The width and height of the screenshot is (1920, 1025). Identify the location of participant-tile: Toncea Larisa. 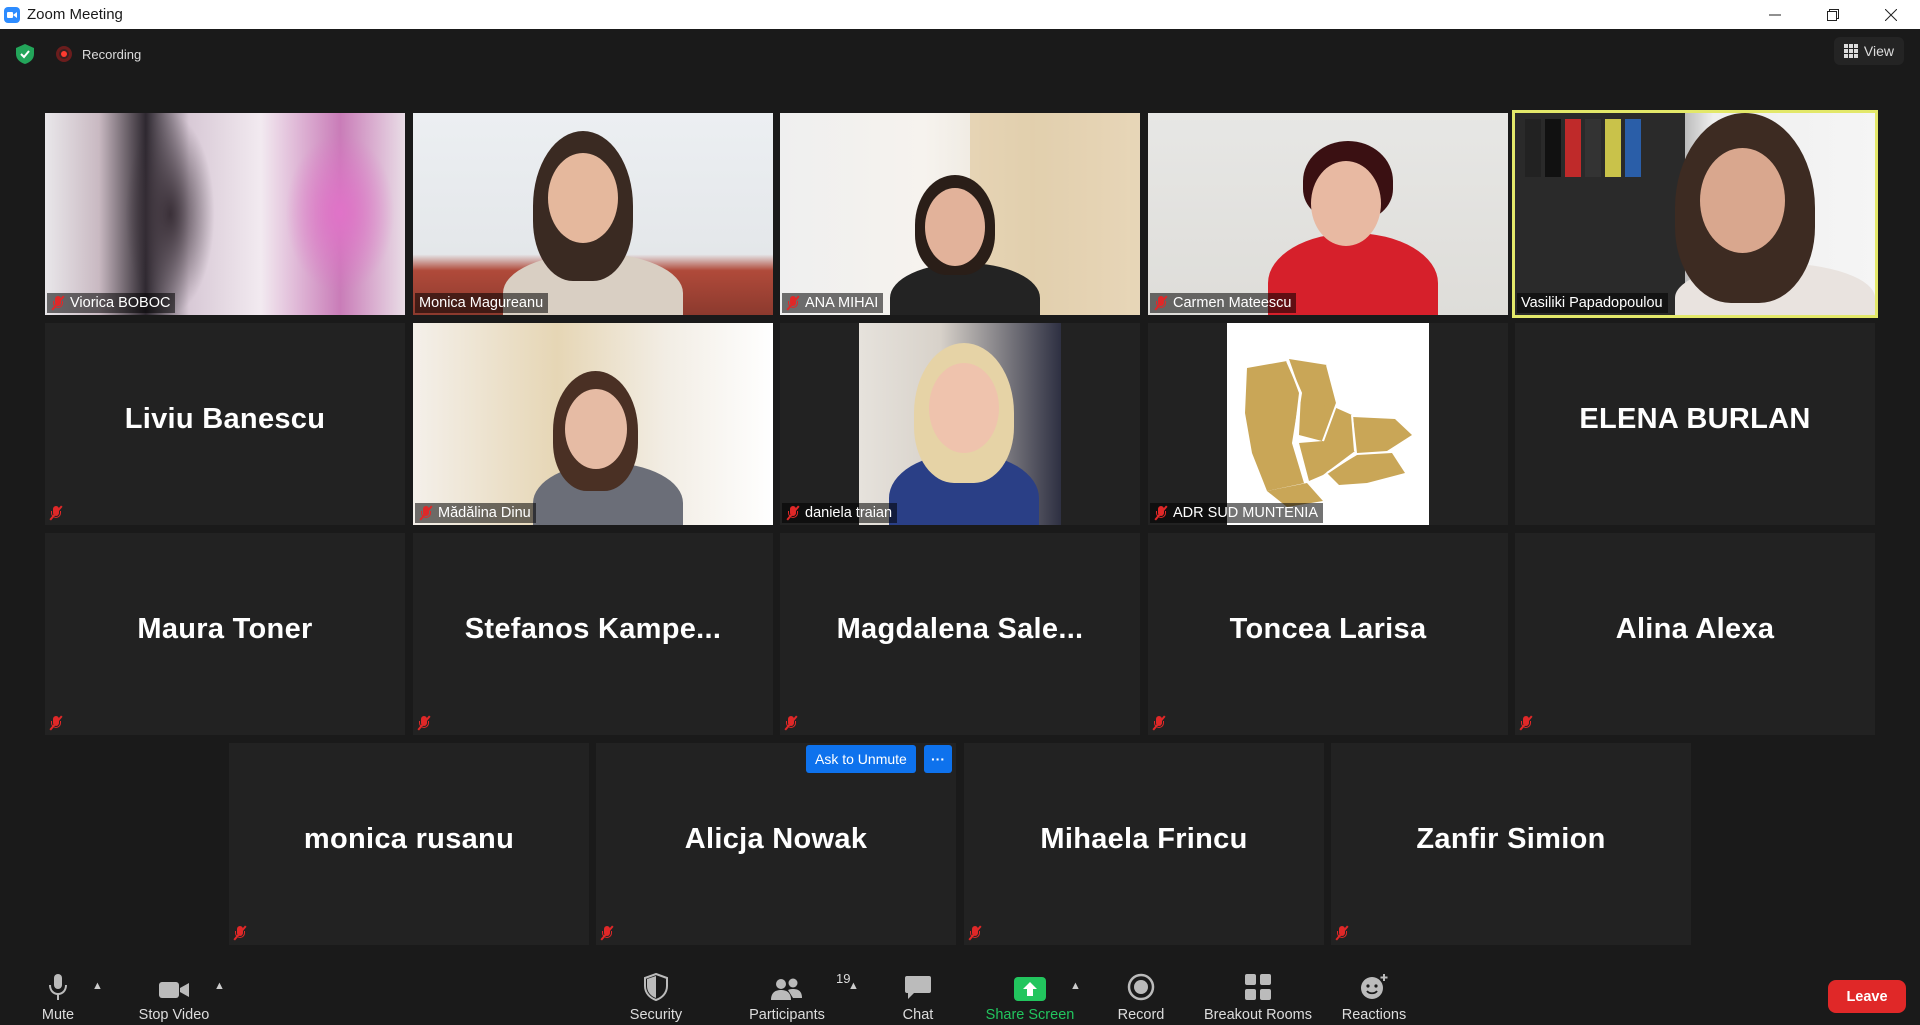
(1328, 634).